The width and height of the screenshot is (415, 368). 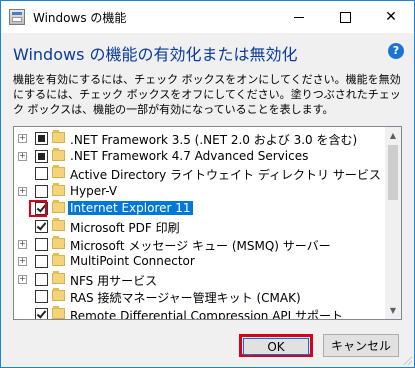 I want to click on feature-row: + NFS 用サービス, so click(x=201, y=279).